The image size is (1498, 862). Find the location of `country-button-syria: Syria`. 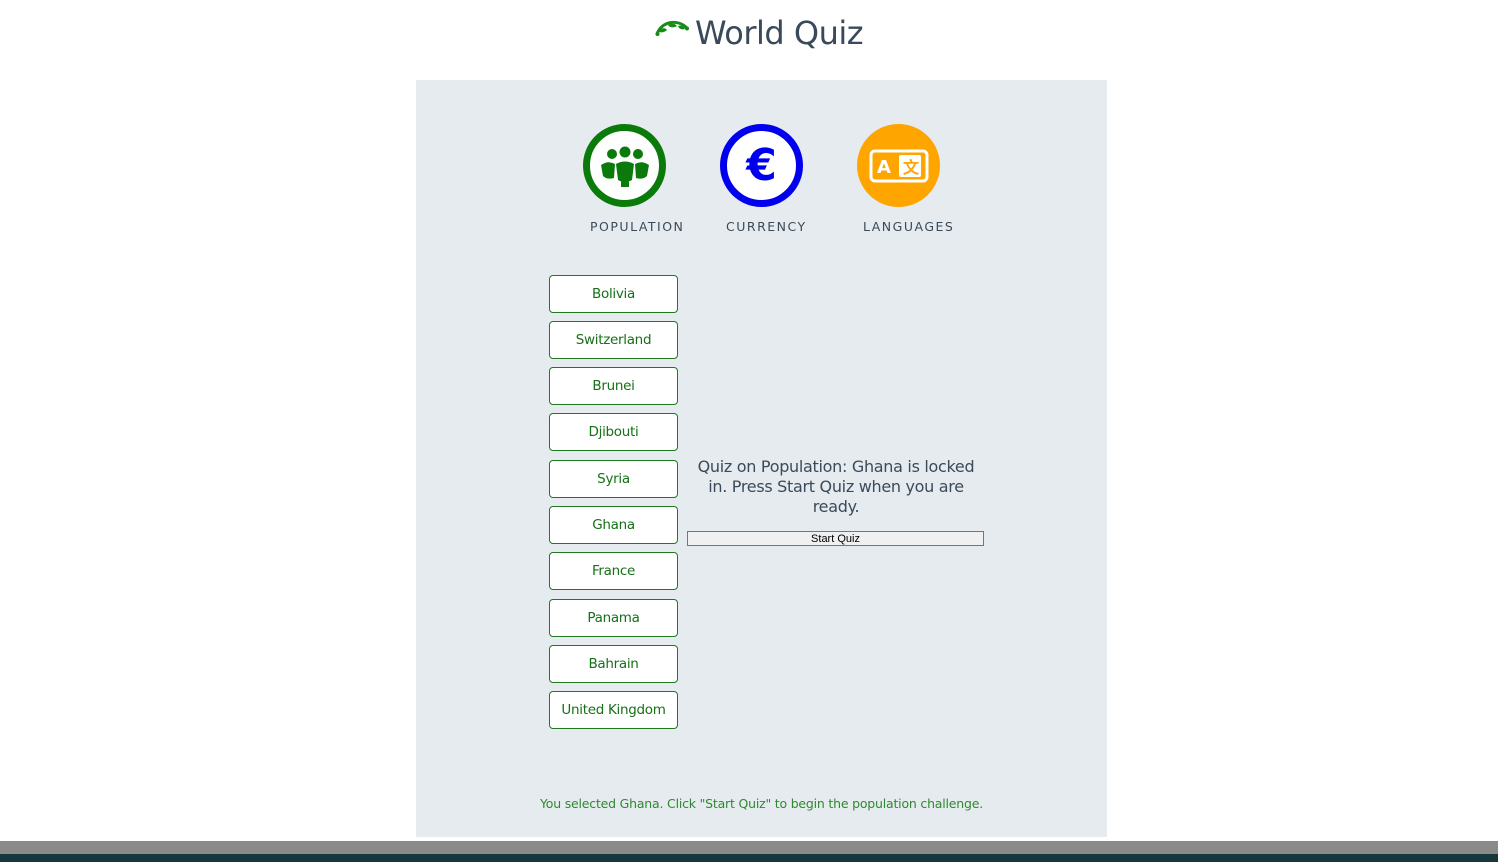

country-button-syria: Syria is located at coordinates (613, 479).